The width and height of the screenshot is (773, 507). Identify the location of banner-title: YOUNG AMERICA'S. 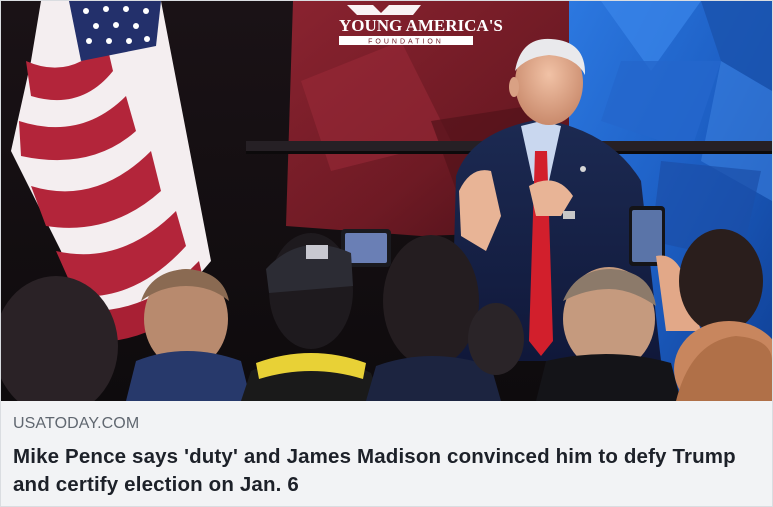
(421, 25).